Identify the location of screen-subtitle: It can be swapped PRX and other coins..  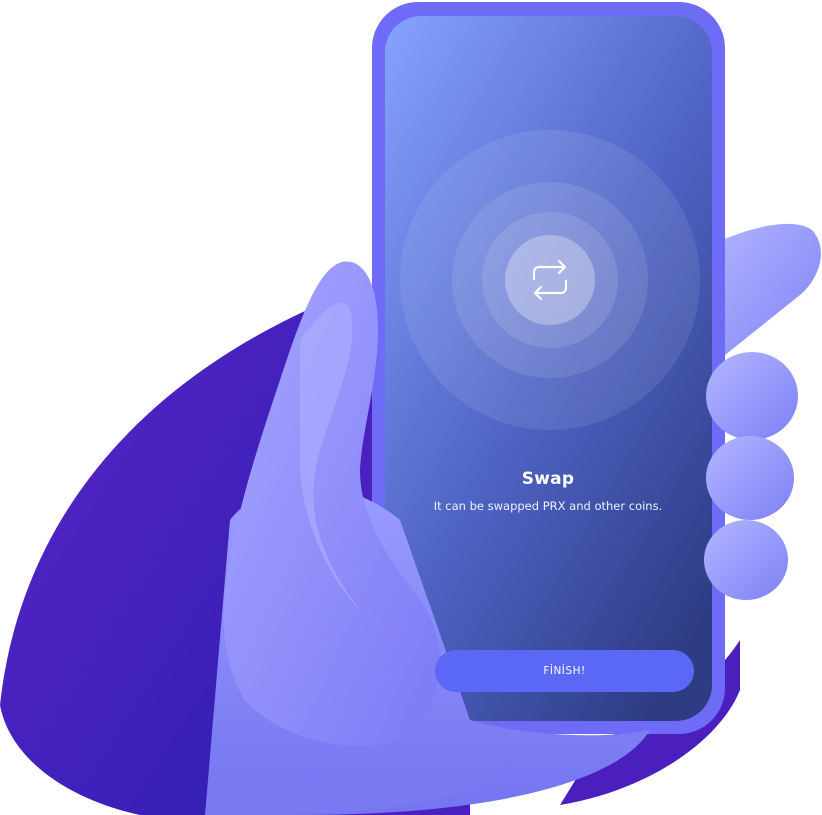
(548, 506).